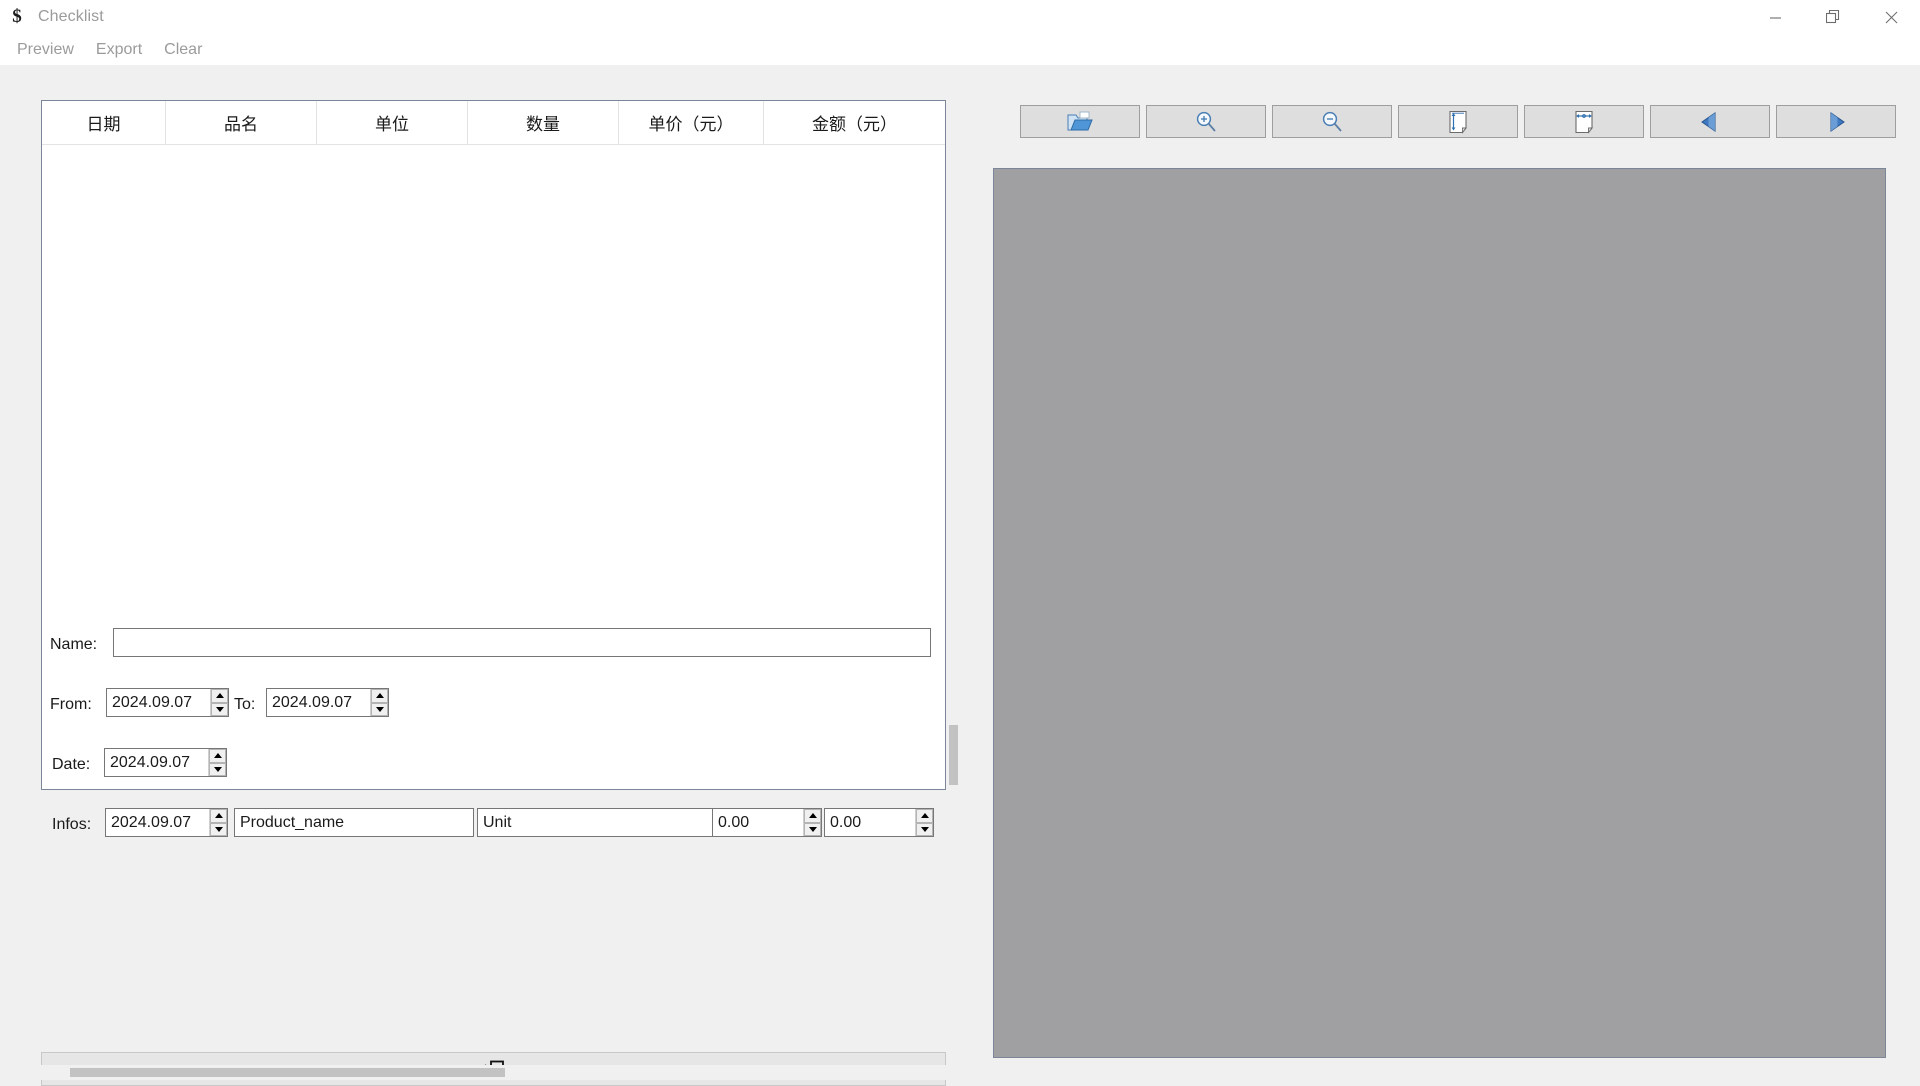 The image size is (1920, 1086). I want to click on from-date-stepper, so click(219, 702).